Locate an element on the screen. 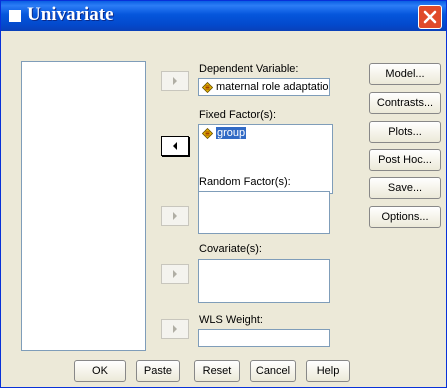 The height and width of the screenshot is (388, 447). close-button is located at coordinates (430, 17).